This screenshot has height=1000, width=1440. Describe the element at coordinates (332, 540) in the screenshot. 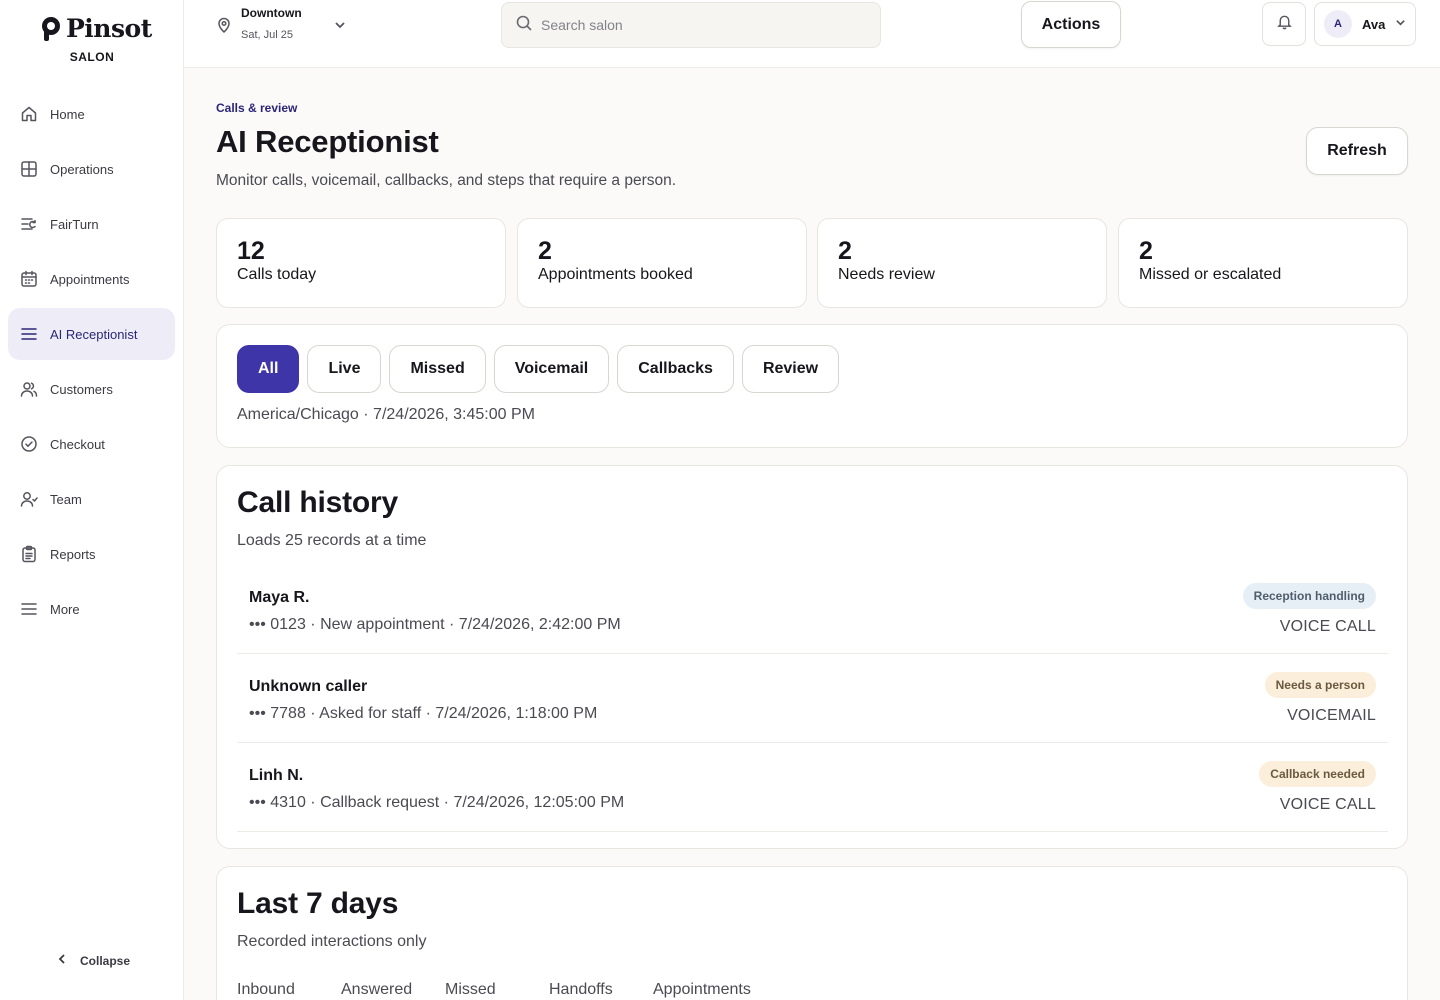

I see `call-history-subtitle: Loads 25 records at a time` at that location.